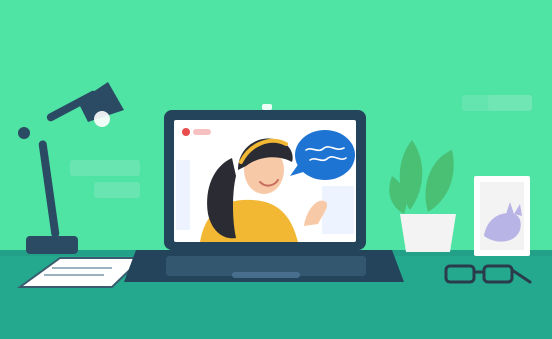 This screenshot has width=552, height=339. Describe the element at coordinates (52, 245) in the screenshot. I see `lamp-base` at that location.